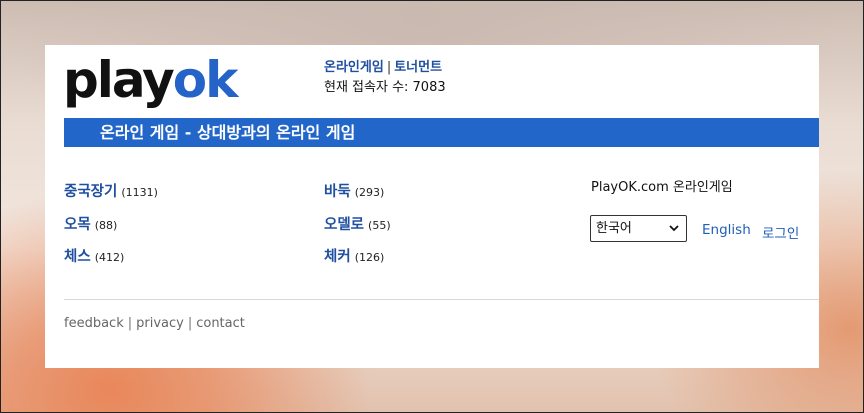  What do you see at coordinates (780, 232) in the screenshot?
I see `login-link: 로그인` at bounding box center [780, 232].